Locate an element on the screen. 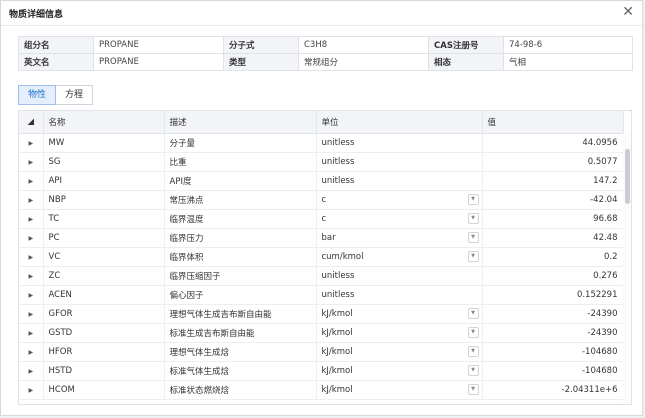 This screenshot has height=418, width=645. table-row: ▶ ACEN 偏心因子 unitless 0.152291 is located at coordinates (321, 295).